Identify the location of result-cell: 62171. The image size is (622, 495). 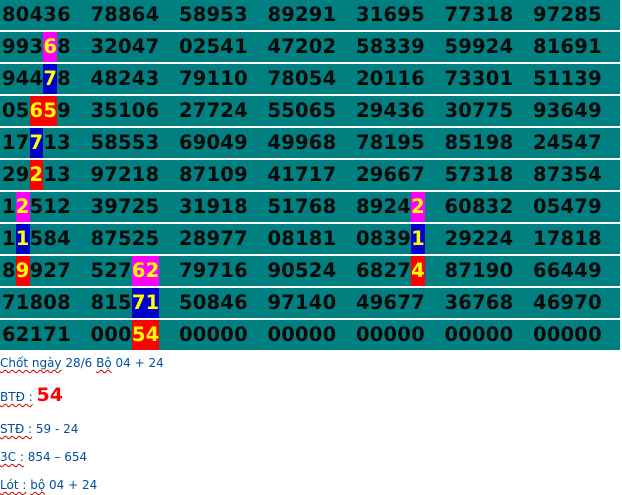
(44, 335).